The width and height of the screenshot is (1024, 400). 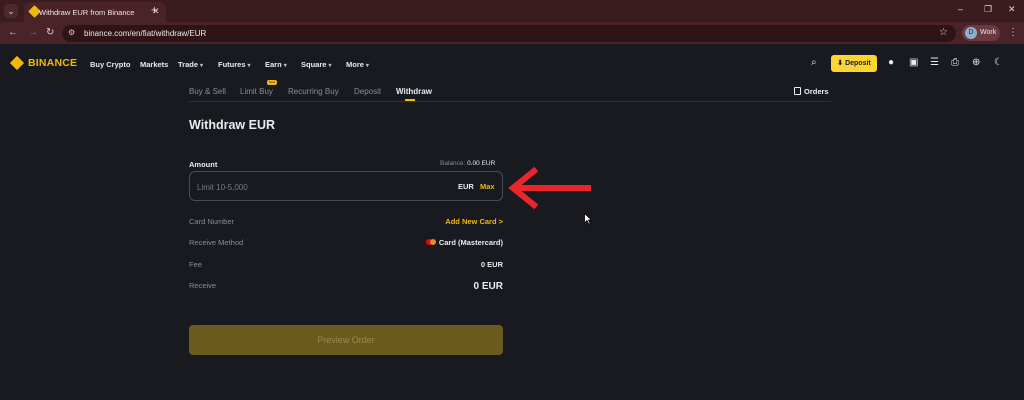 I want to click on download-icon: ⬇, so click(x=841, y=63).